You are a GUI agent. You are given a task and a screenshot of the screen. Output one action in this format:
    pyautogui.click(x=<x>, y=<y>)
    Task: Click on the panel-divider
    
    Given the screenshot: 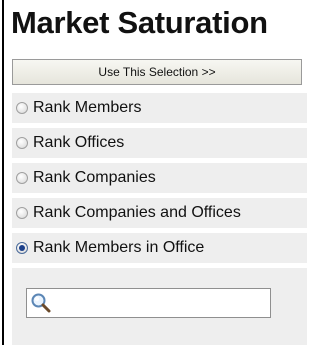 What is the action you would take?
    pyautogui.click(x=3, y=172)
    